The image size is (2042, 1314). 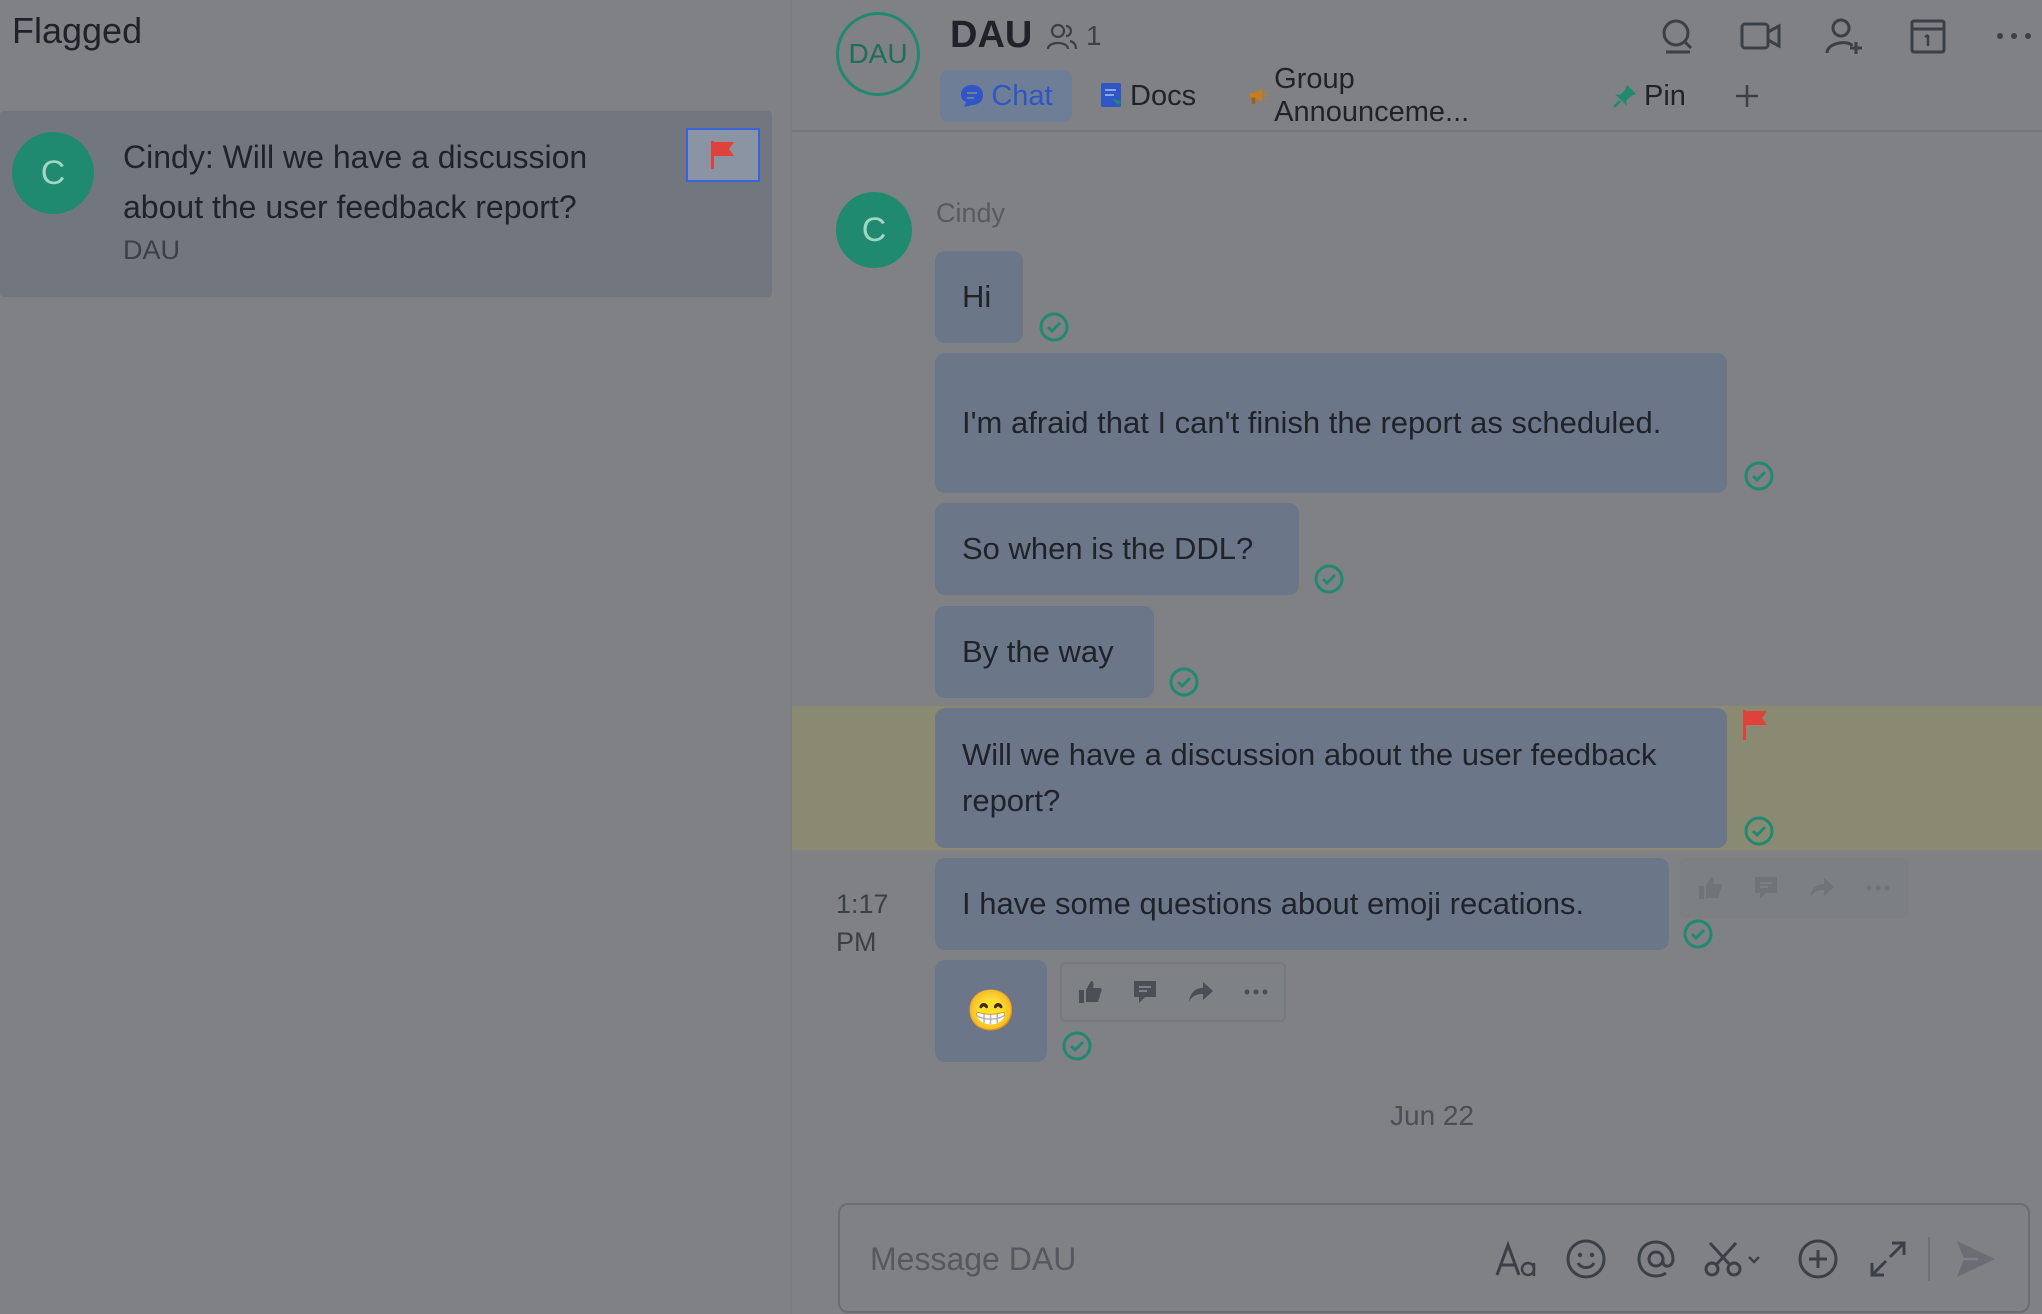 What do you see at coordinates (1888, 1259) in the screenshot?
I see `expand-icon` at bounding box center [1888, 1259].